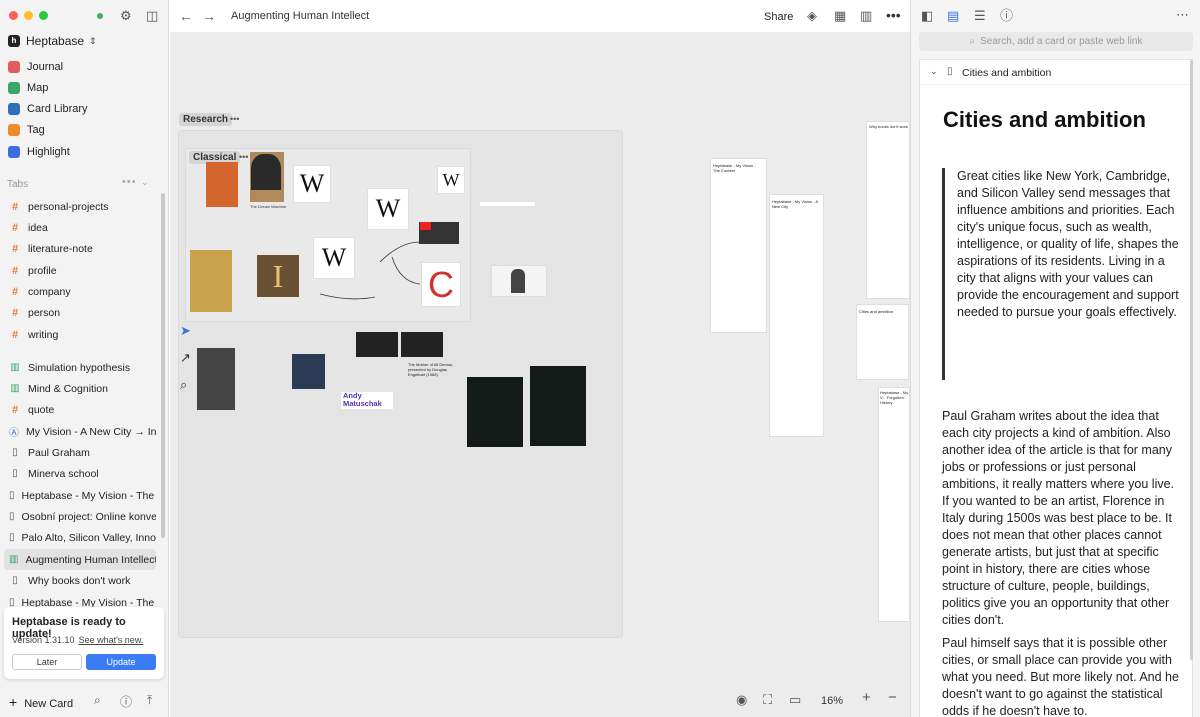 Image resolution: width=1200 pixels, height=717 pixels. Describe the element at coordinates (80, 409) in the screenshot. I see `tab-item: # quote` at that location.